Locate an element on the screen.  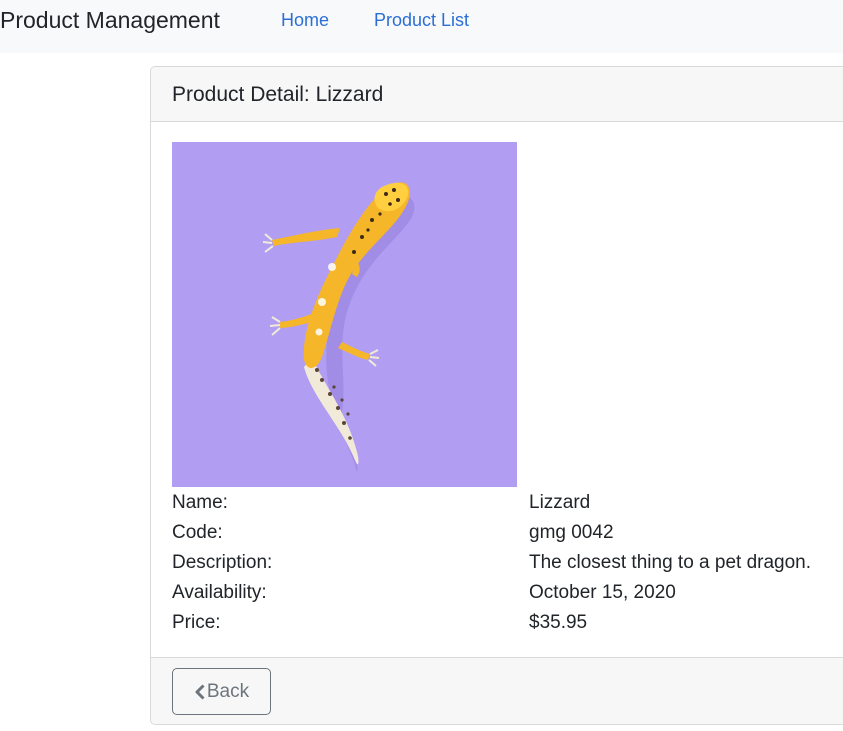
nav-link-product-list: Product List is located at coordinates (421, 20).